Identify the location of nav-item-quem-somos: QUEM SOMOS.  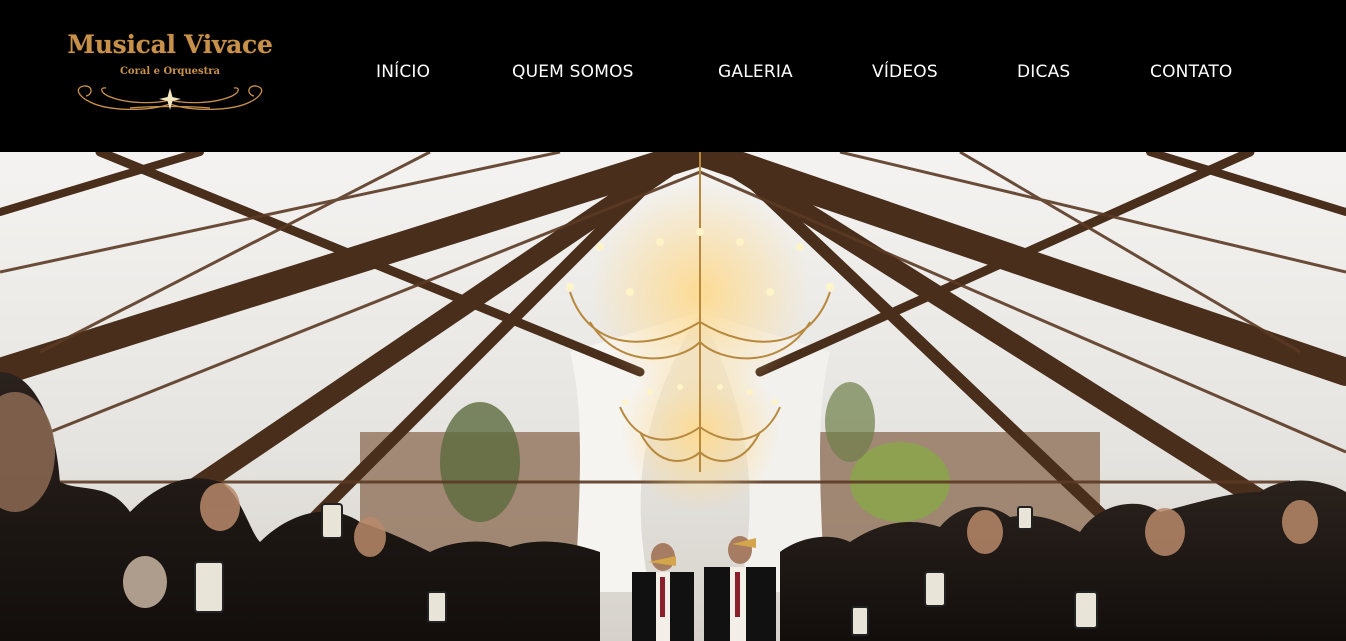
(573, 72).